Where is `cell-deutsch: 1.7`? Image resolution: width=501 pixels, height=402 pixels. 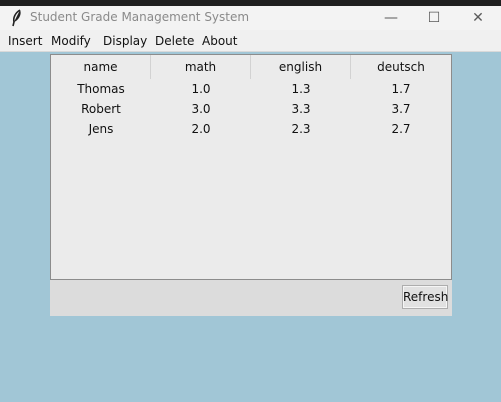
cell-deutsch: 1.7 is located at coordinates (401, 89).